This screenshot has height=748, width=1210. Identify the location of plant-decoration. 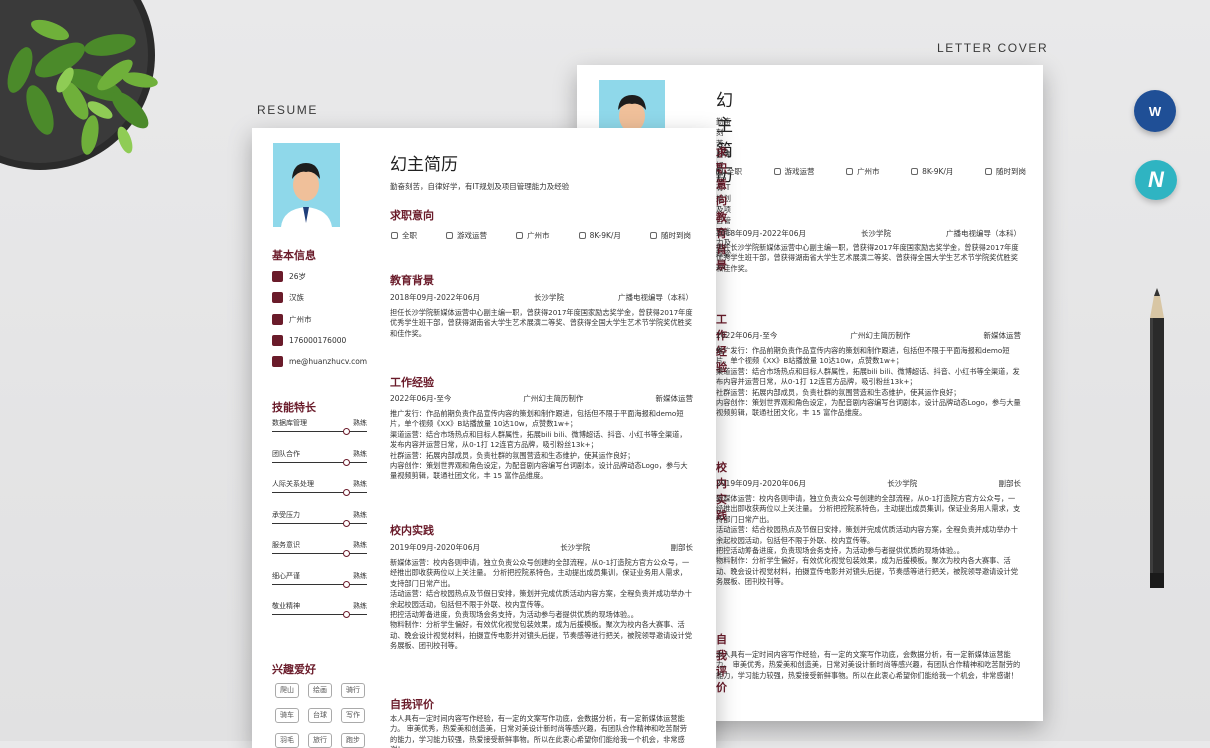
(79, 85).